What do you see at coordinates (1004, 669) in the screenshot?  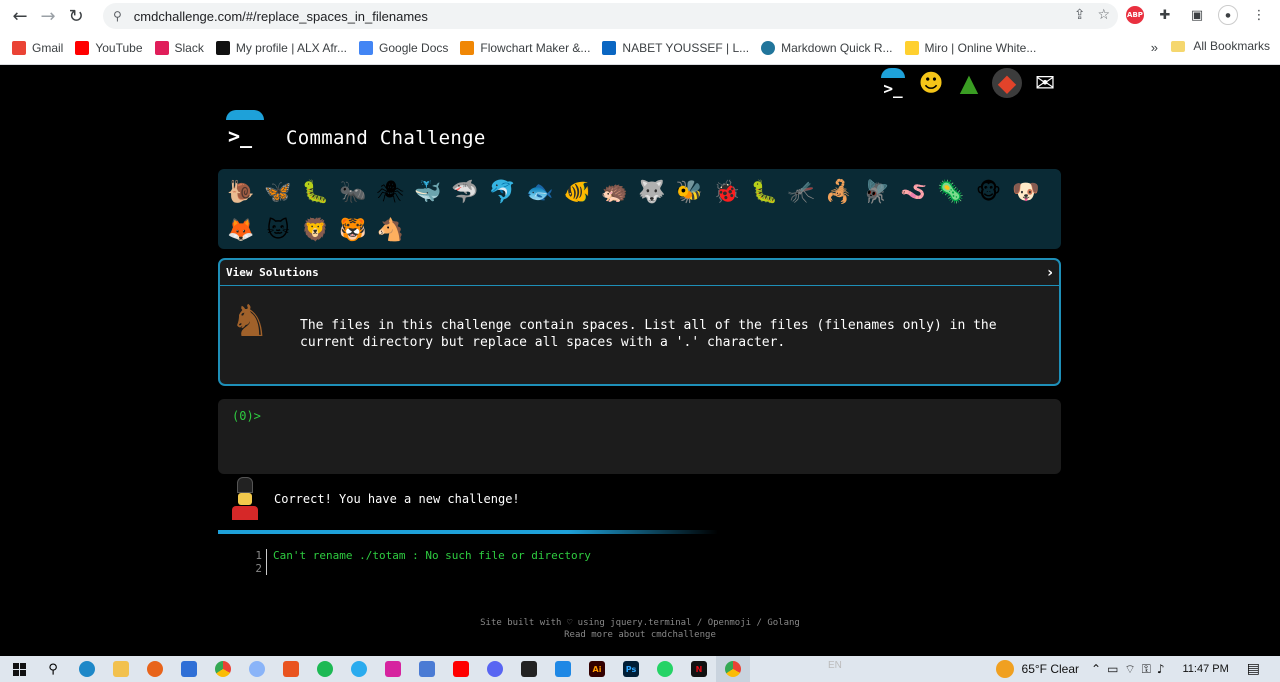 I see `moon-icon` at bounding box center [1004, 669].